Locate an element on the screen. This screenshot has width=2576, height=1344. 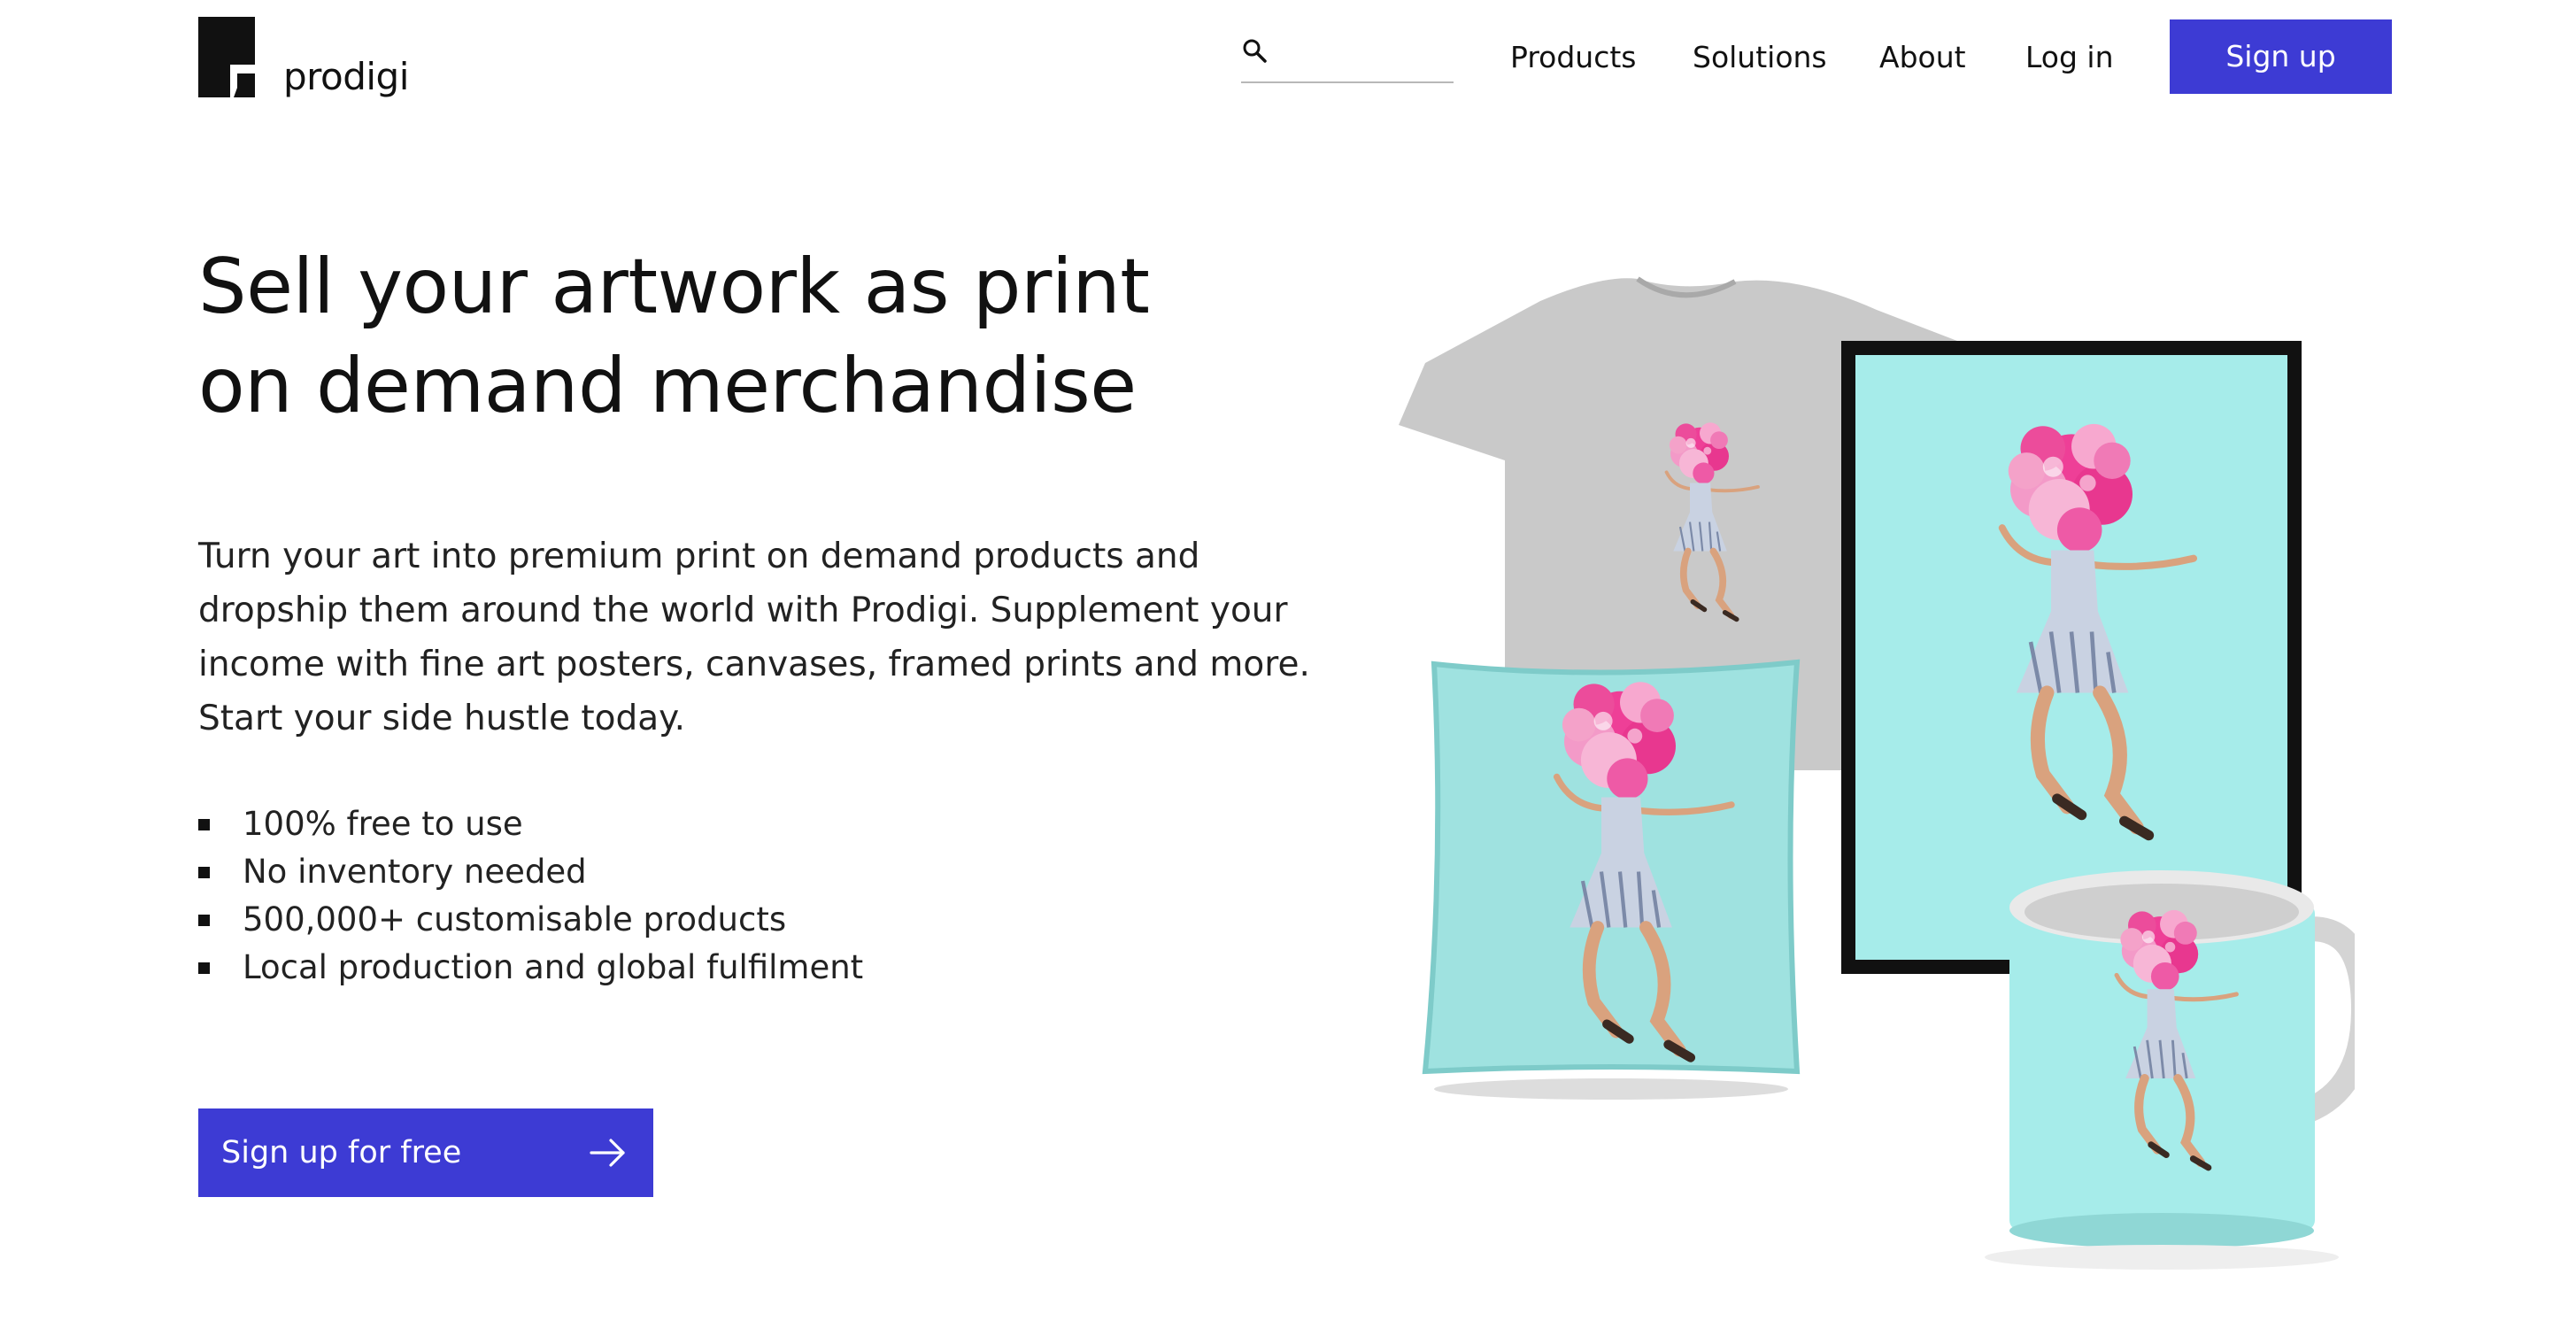
headline-line: on demand merchandise is located at coordinates (667, 386).